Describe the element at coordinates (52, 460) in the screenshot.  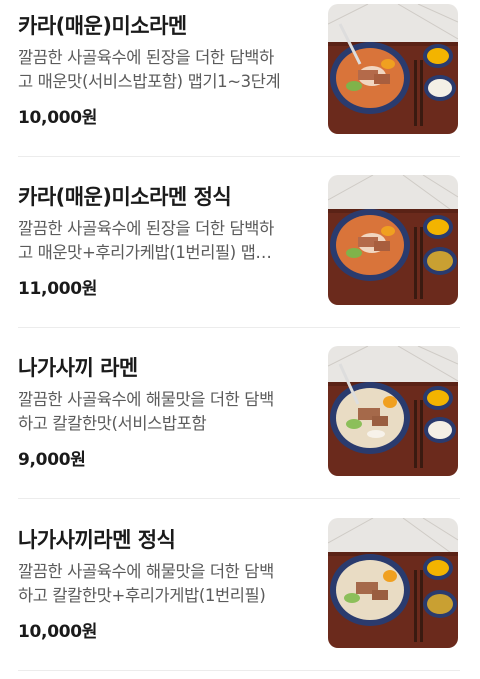
I see `menu-item-price: 9,000원` at that location.